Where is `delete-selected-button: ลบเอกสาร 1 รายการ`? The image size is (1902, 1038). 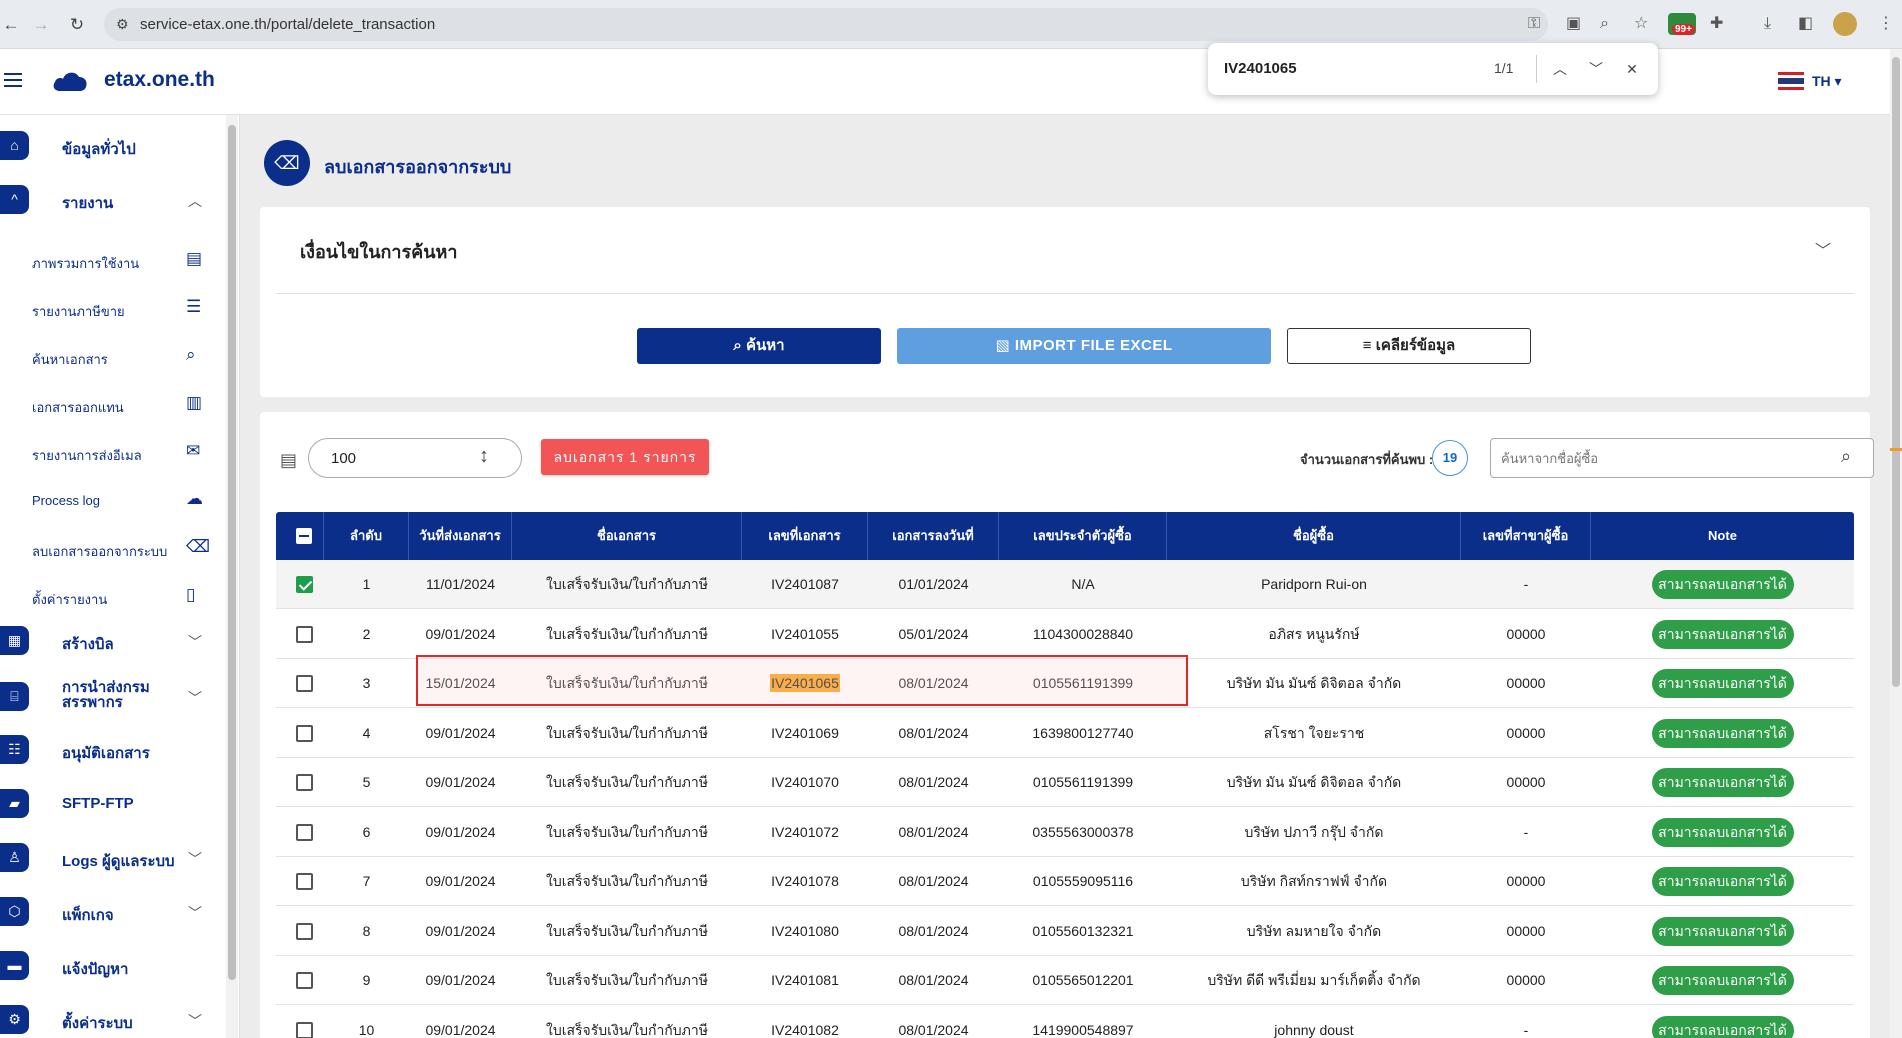 delete-selected-button: ลบเอกสาร 1 รายการ is located at coordinates (625, 457).